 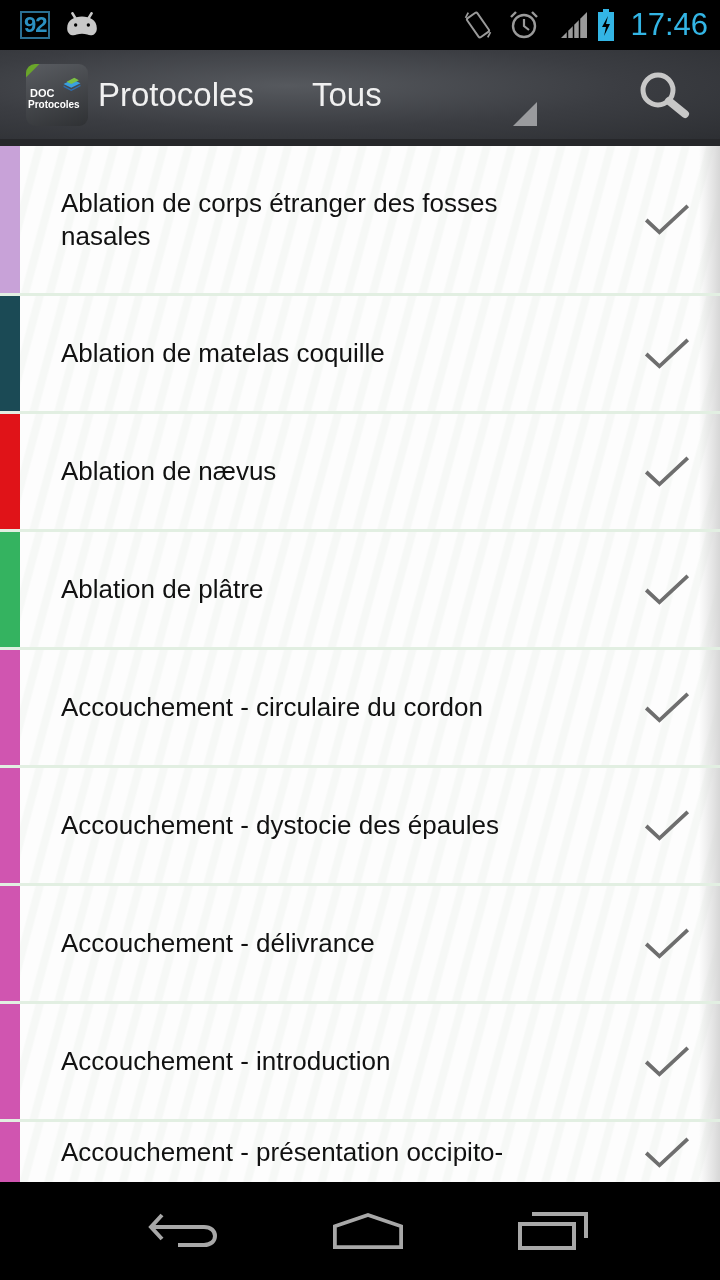 What do you see at coordinates (280, 219) in the screenshot?
I see `protocol-title: Ablation de corps étranger des fosses nasales` at bounding box center [280, 219].